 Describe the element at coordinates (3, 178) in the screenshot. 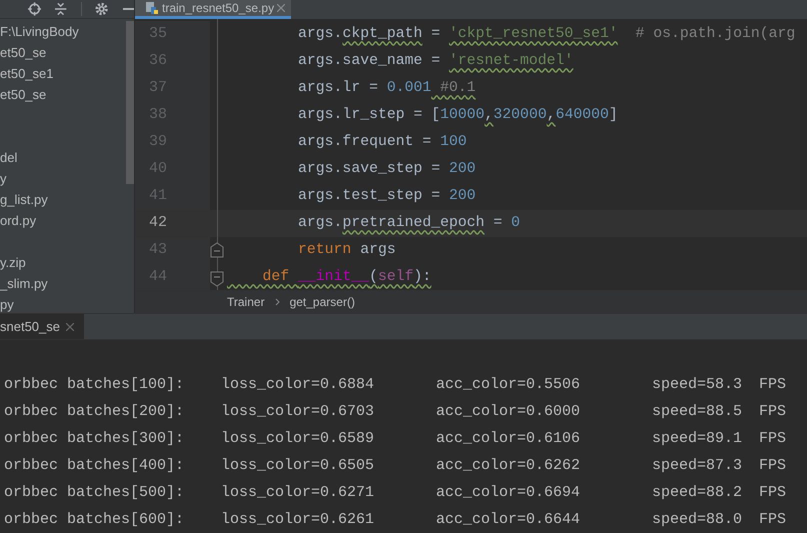

I see `tree-item: y` at that location.